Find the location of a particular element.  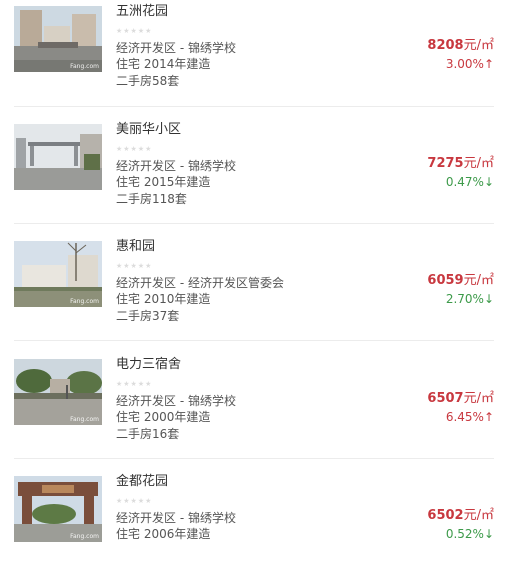

build-info: 住宅 2014年建造 is located at coordinates (163, 64).